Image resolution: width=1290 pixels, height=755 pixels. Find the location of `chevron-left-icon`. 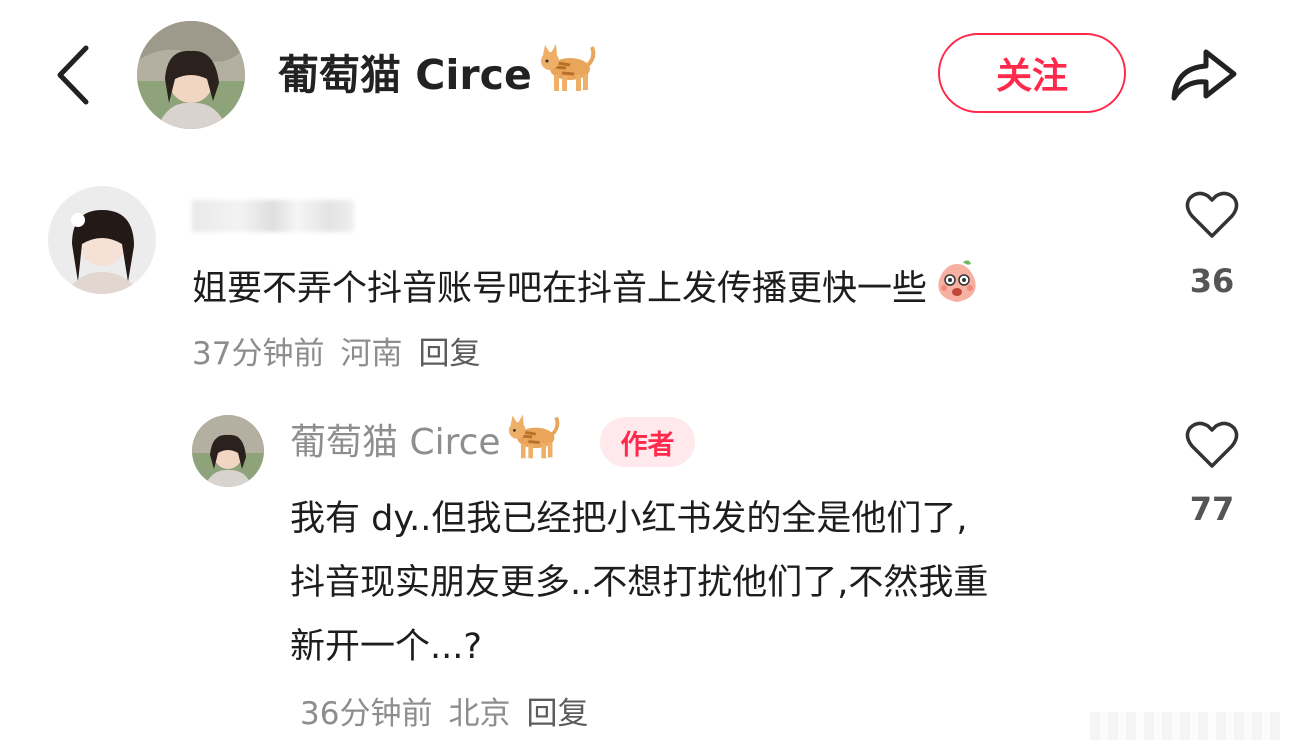

chevron-left-icon is located at coordinates (73, 75).